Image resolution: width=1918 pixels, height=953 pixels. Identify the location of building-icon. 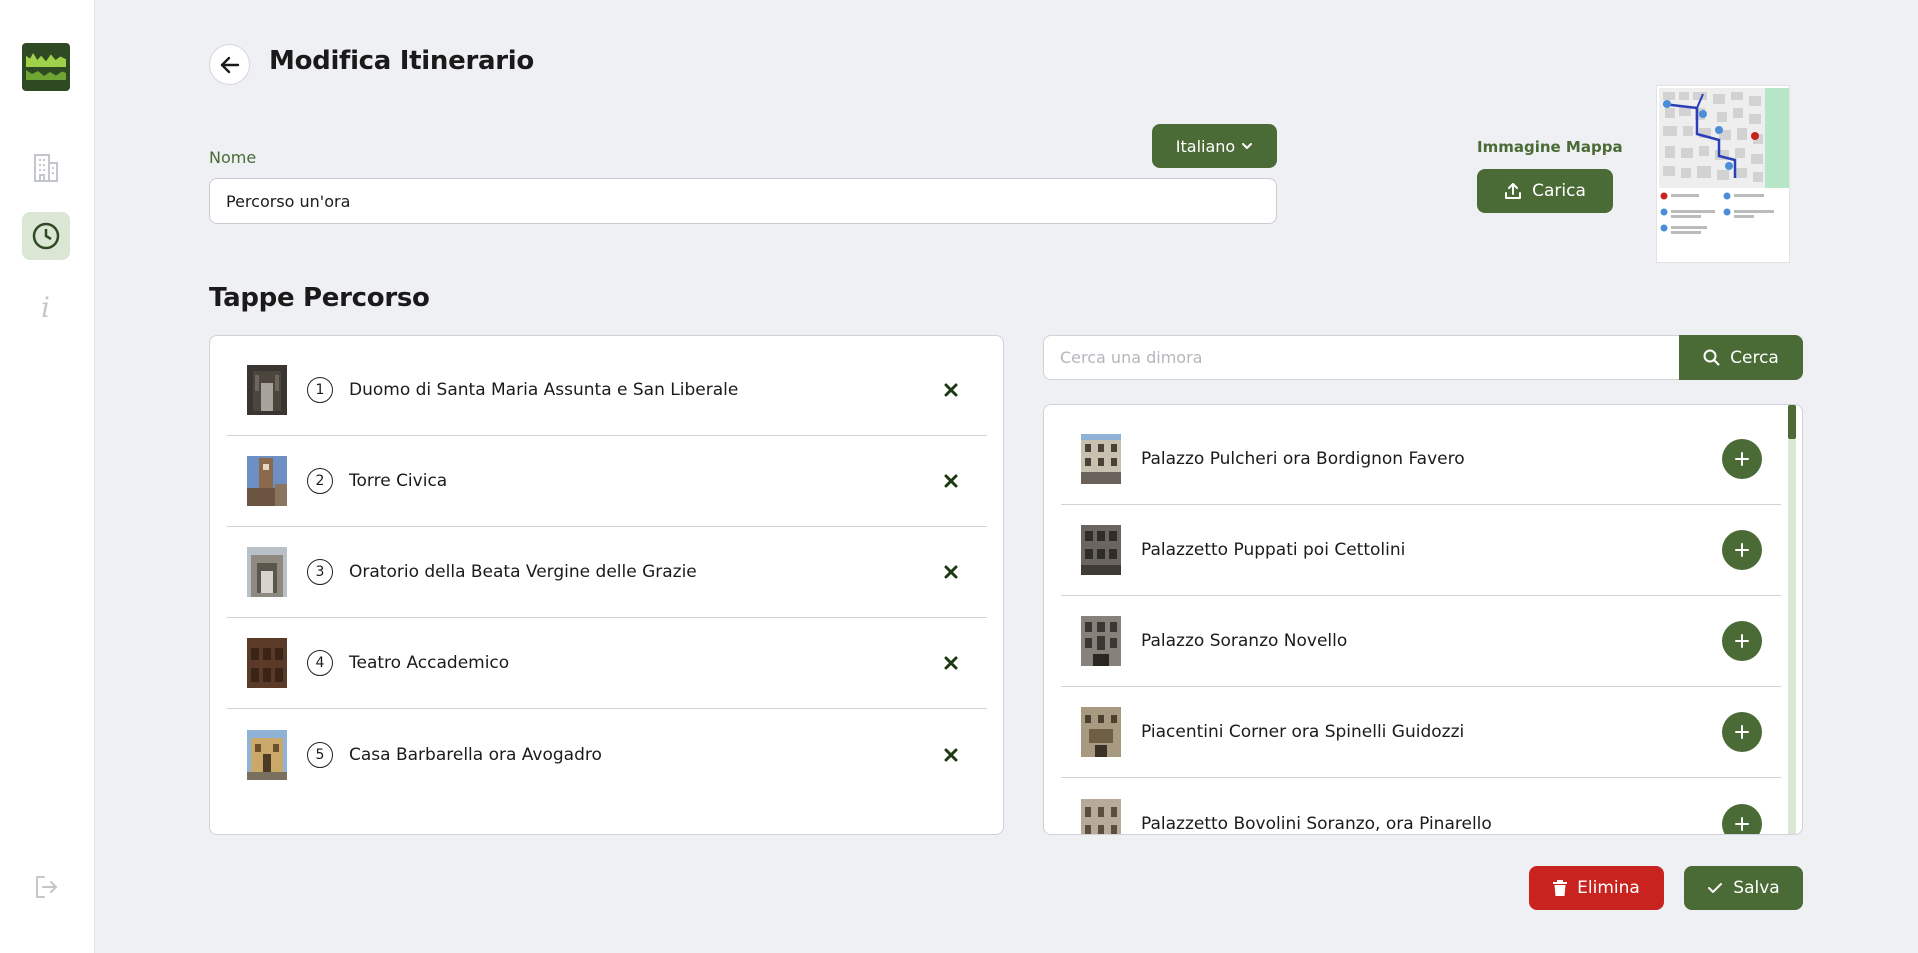
(46, 168).